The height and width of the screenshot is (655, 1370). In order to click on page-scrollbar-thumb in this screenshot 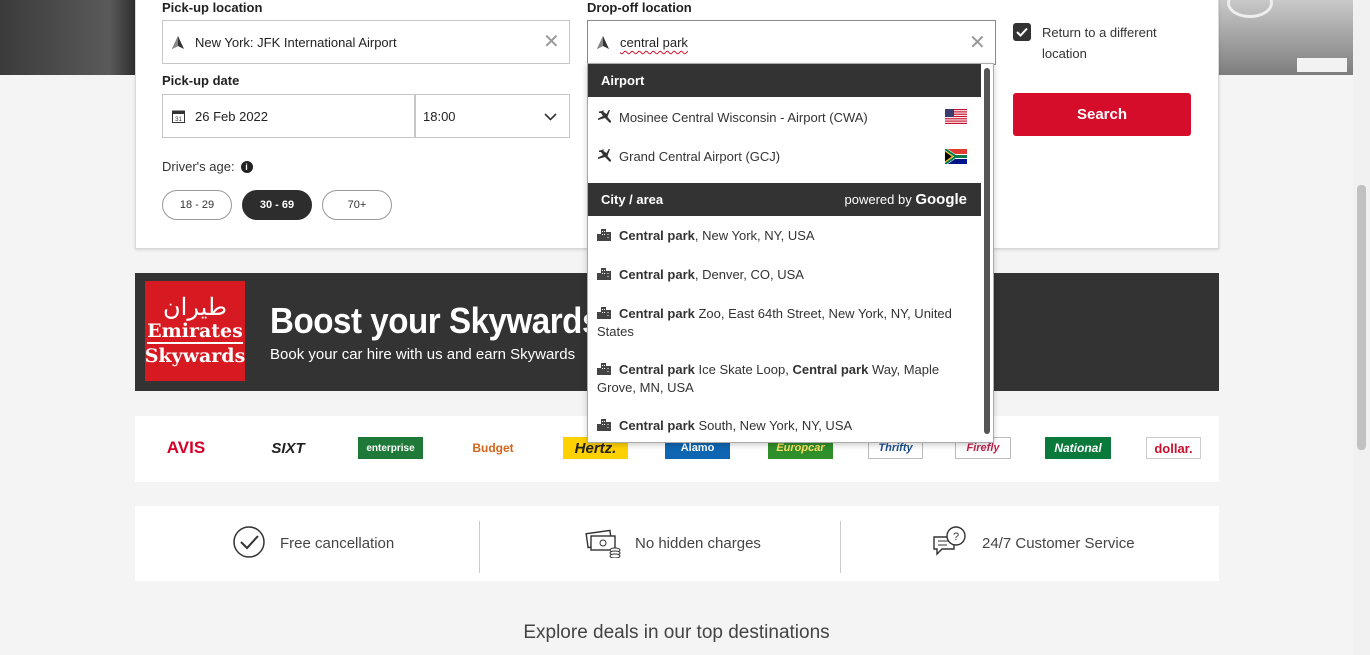, I will do `click(1361, 317)`.